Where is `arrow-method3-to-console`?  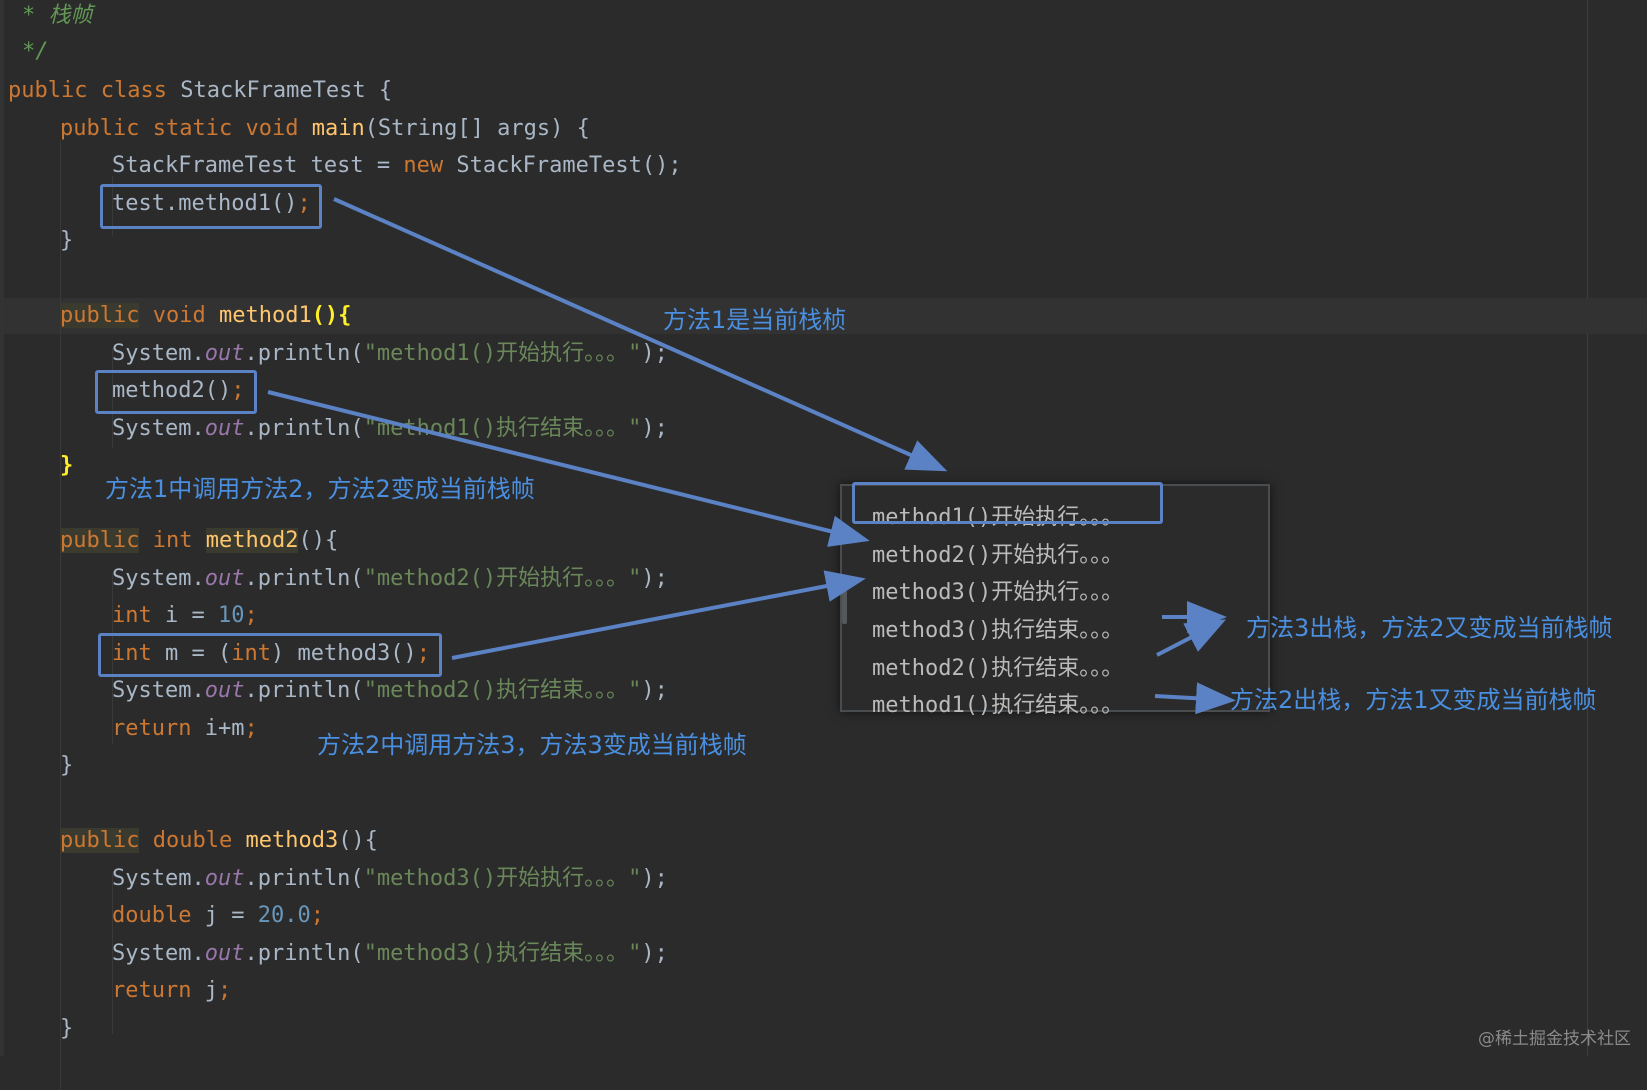
arrow-method3-to-console is located at coordinates (658, 615).